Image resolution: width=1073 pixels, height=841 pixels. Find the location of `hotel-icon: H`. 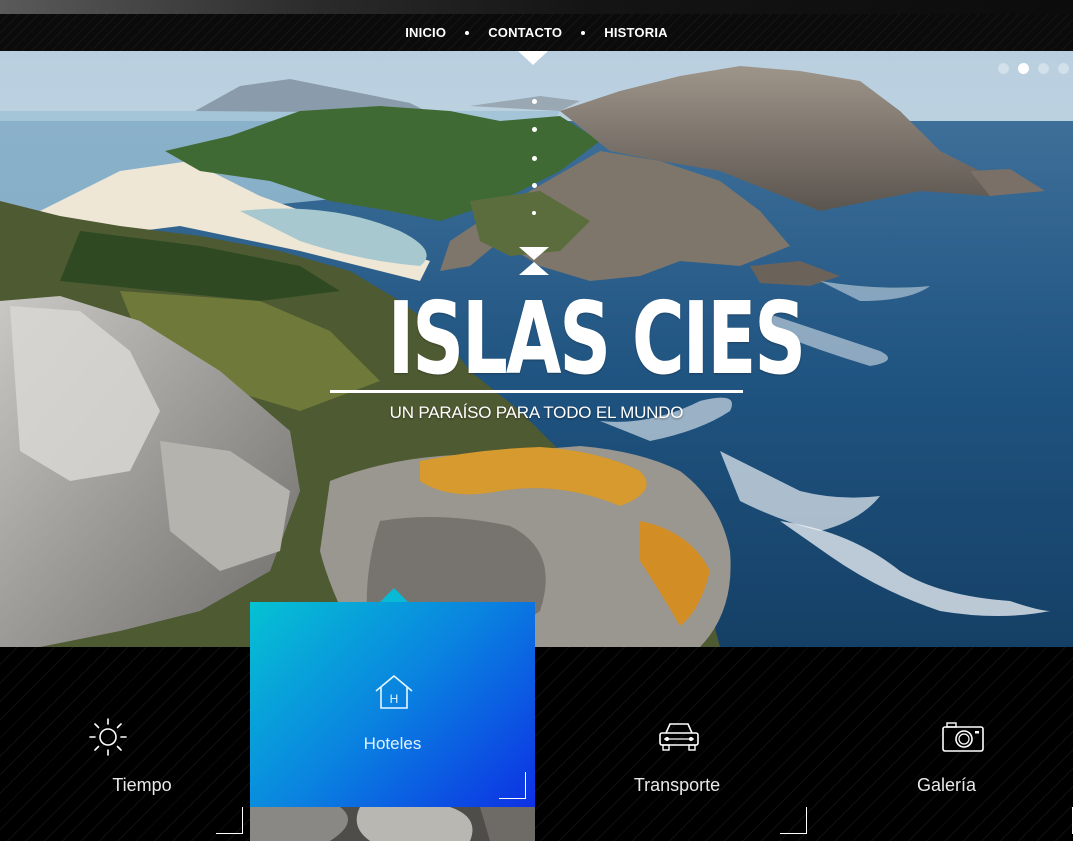

hotel-icon: H is located at coordinates (394, 692).